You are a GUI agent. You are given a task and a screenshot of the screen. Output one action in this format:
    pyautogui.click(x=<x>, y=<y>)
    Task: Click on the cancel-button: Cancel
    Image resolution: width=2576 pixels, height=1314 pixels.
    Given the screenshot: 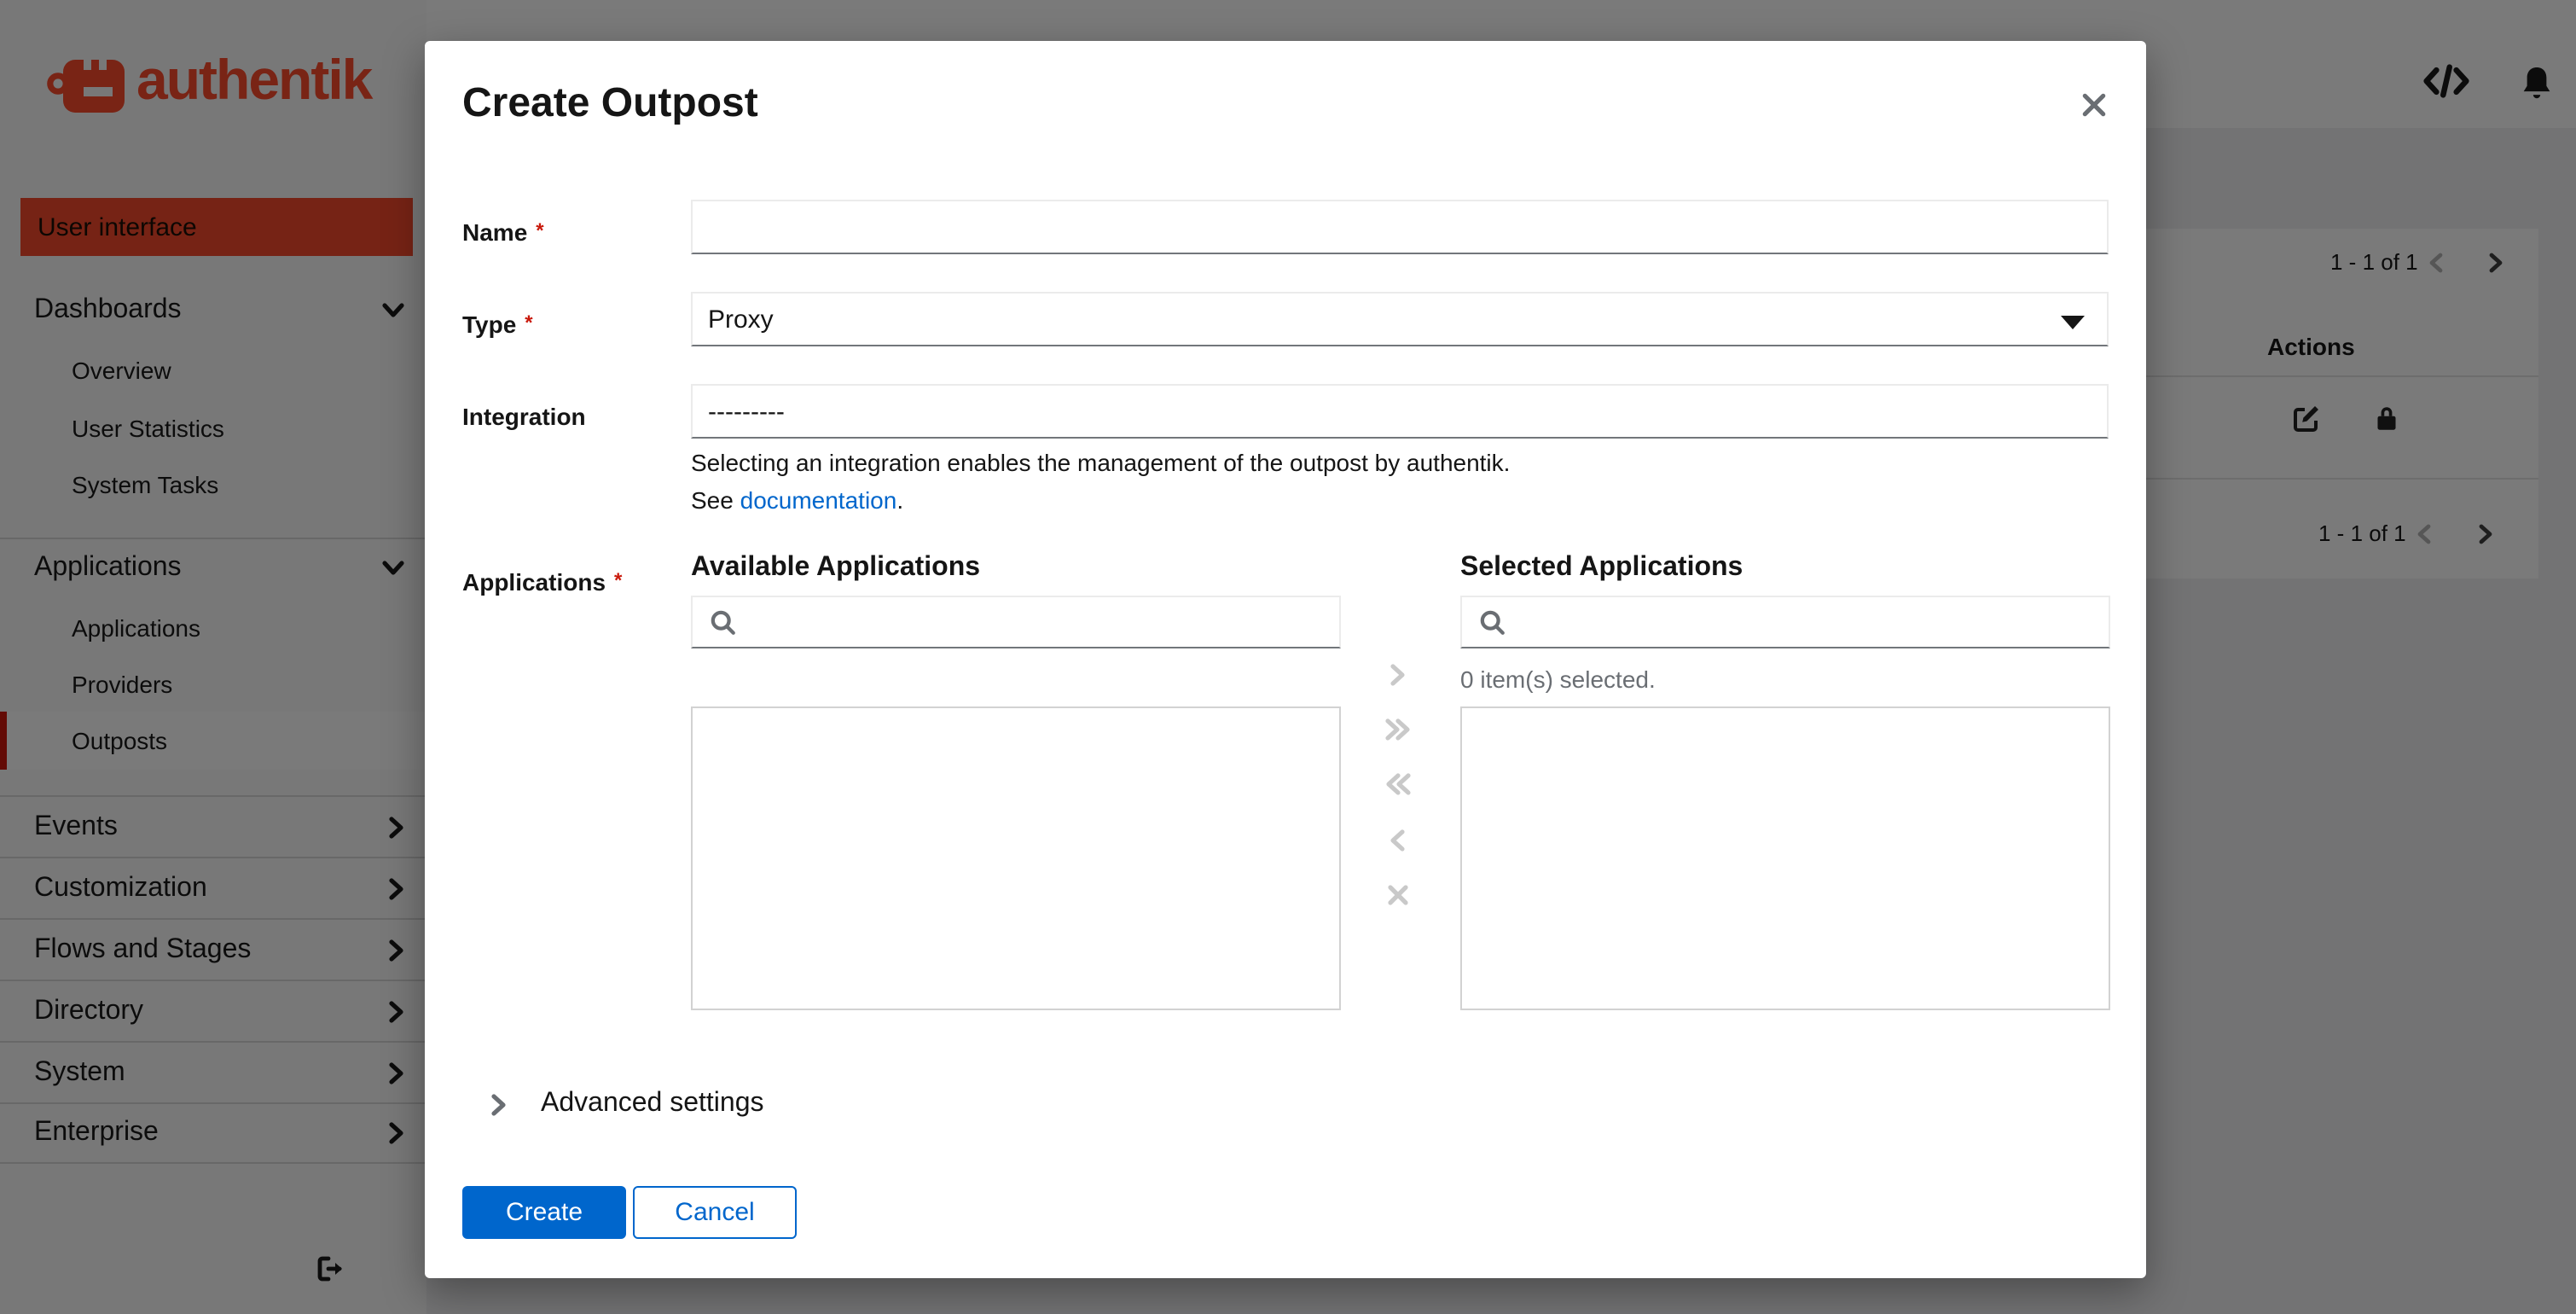 What is the action you would take?
    pyautogui.click(x=715, y=1212)
    